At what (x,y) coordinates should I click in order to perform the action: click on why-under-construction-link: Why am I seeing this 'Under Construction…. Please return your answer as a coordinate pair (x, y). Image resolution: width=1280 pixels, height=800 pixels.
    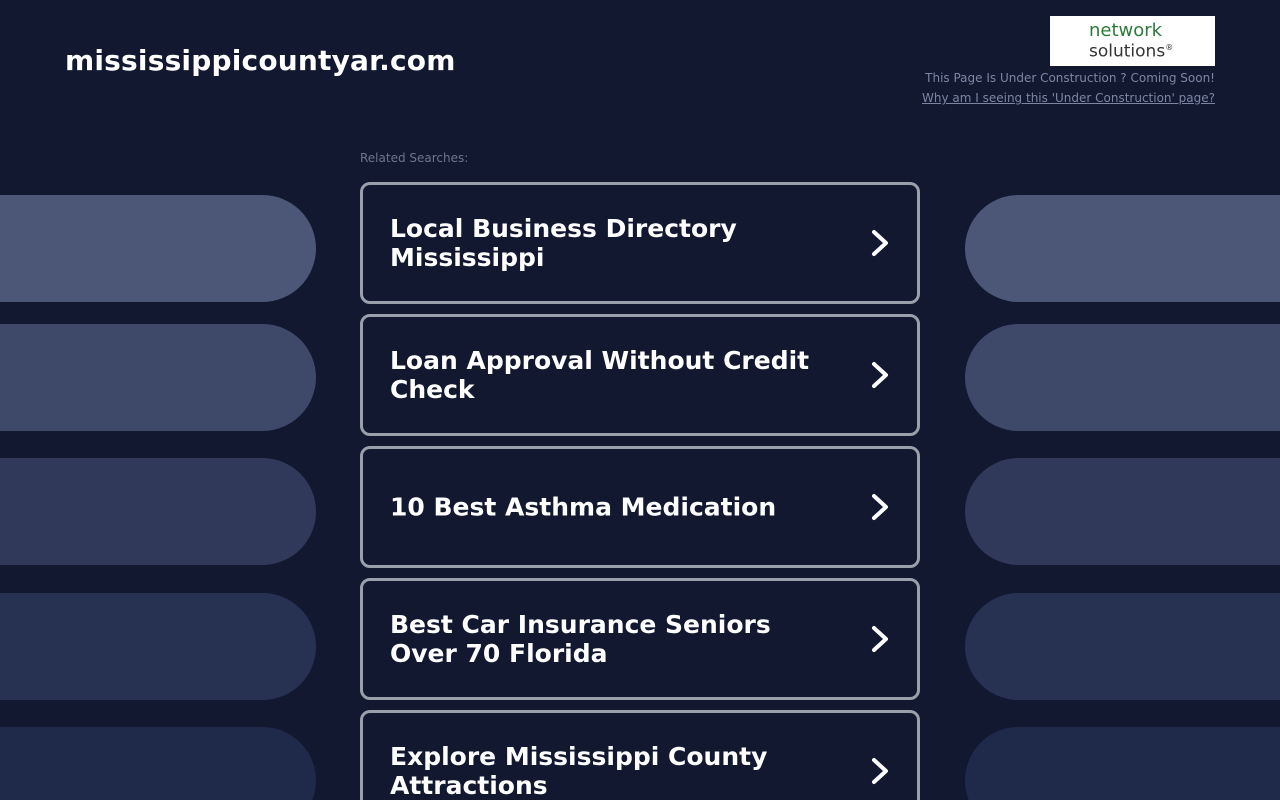
    Looking at the image, I should click on (1068, 98).